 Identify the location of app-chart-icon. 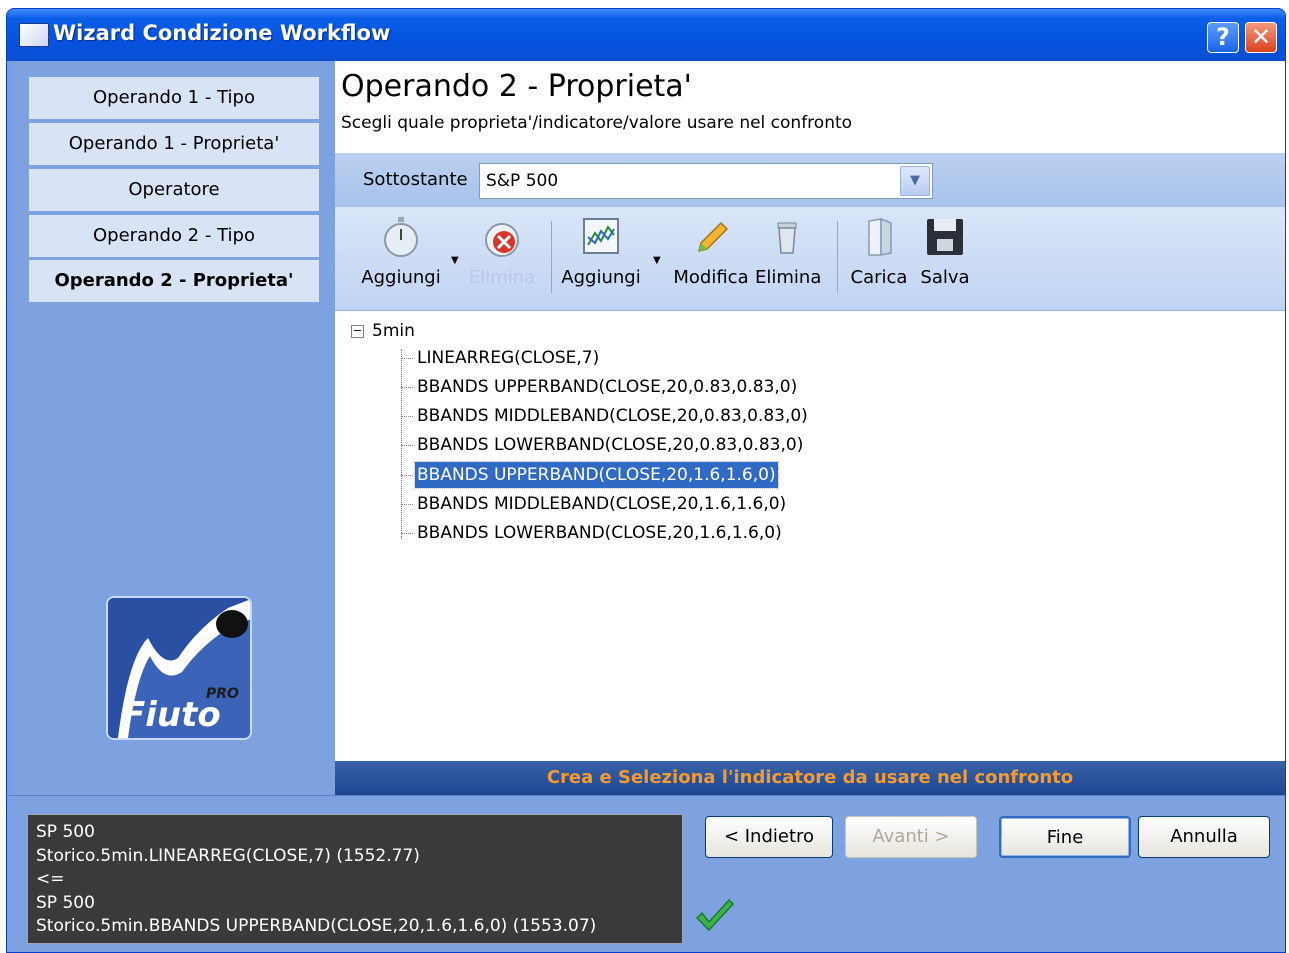
(34, 35).